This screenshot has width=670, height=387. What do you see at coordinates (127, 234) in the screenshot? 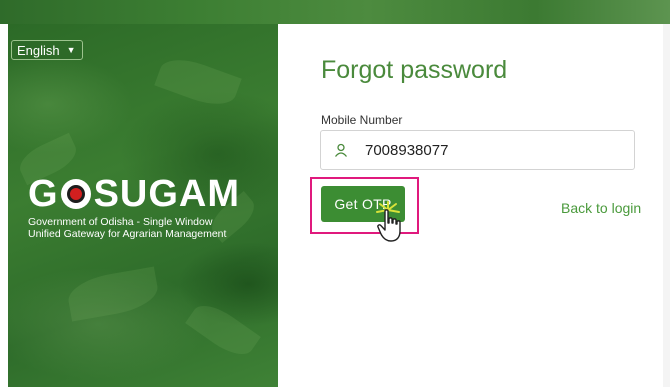
I see `logo-subtitle-line2: Unified Gateway for Agrarian Management` at bounding box center [127, 234].